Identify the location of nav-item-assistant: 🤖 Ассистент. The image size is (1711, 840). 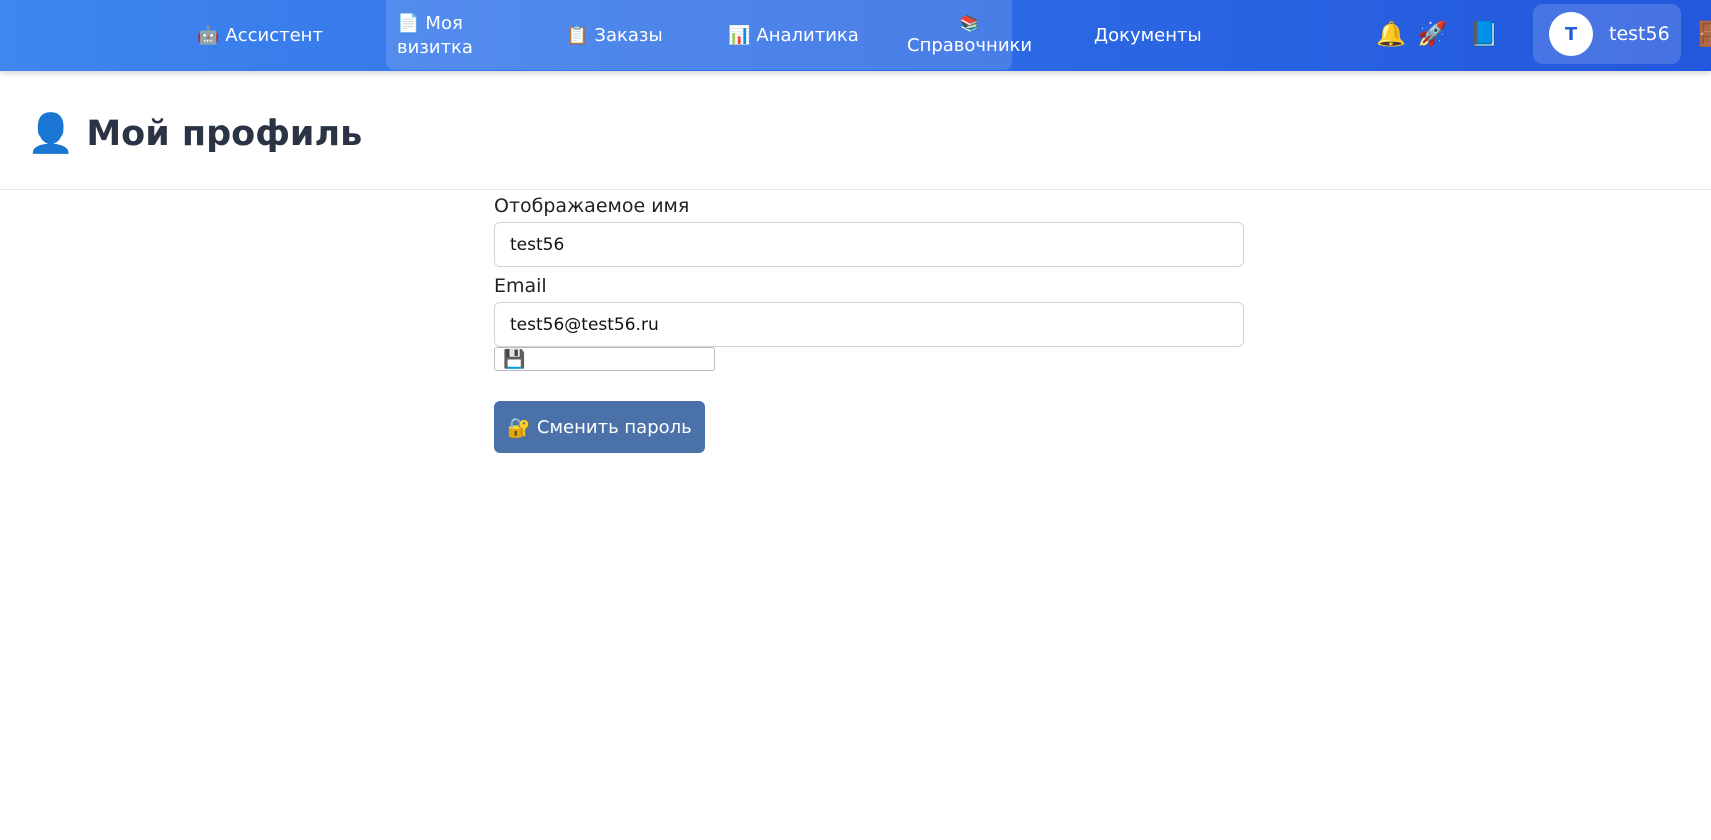
(260, 35).